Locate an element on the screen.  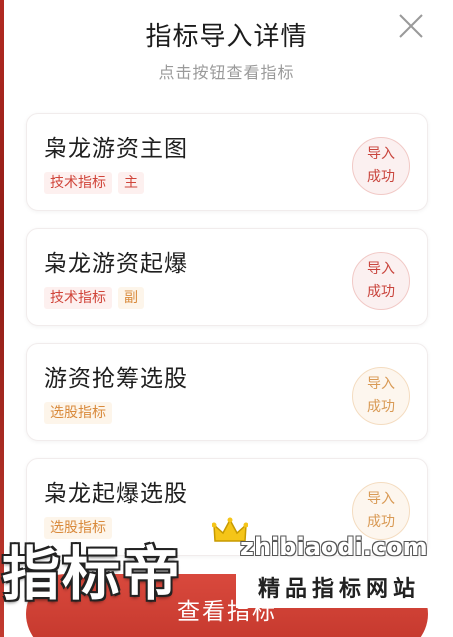
indicator-tags: 技术指标 副 is located at coordinates (94, 298).